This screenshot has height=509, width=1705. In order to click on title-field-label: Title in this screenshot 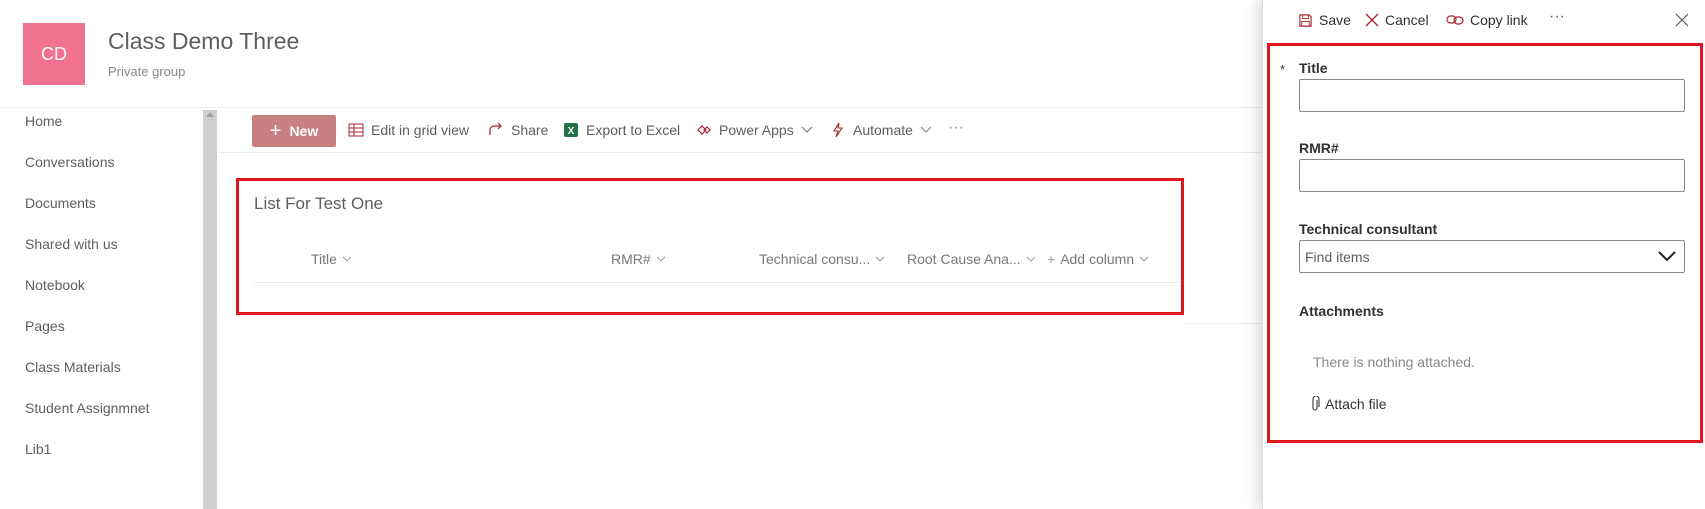, I will do `click(1313, 68)`.